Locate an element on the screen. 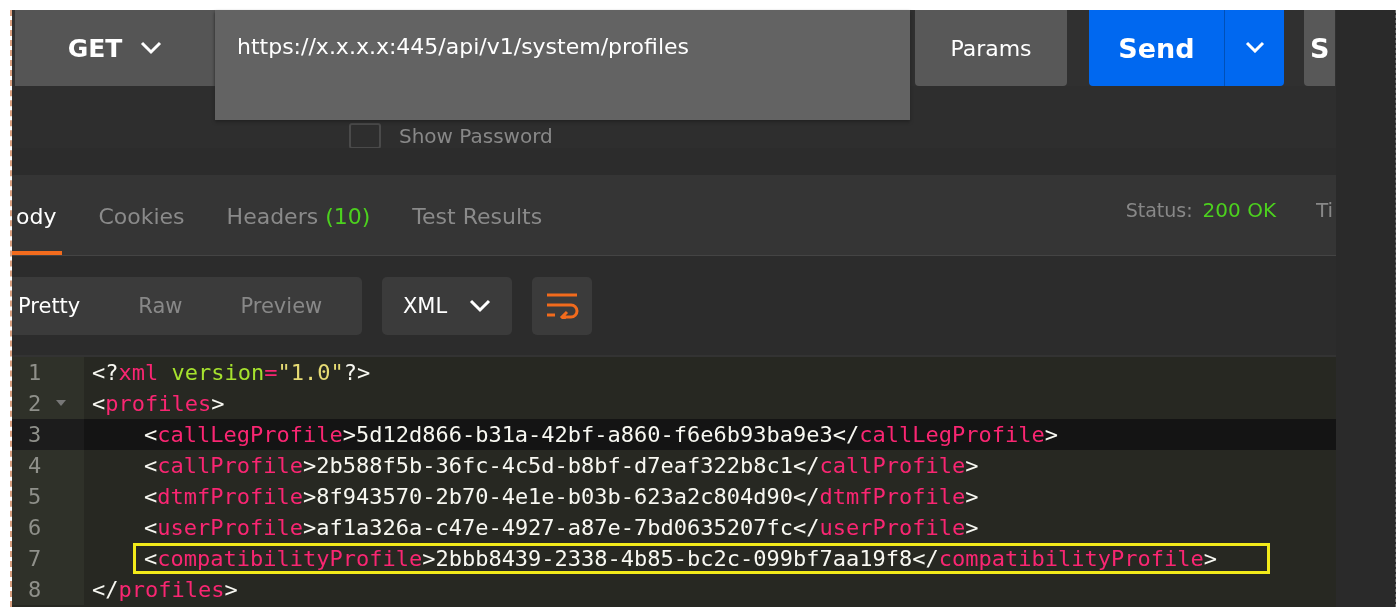  line-number: 1 is located at coordinates (35, 372).